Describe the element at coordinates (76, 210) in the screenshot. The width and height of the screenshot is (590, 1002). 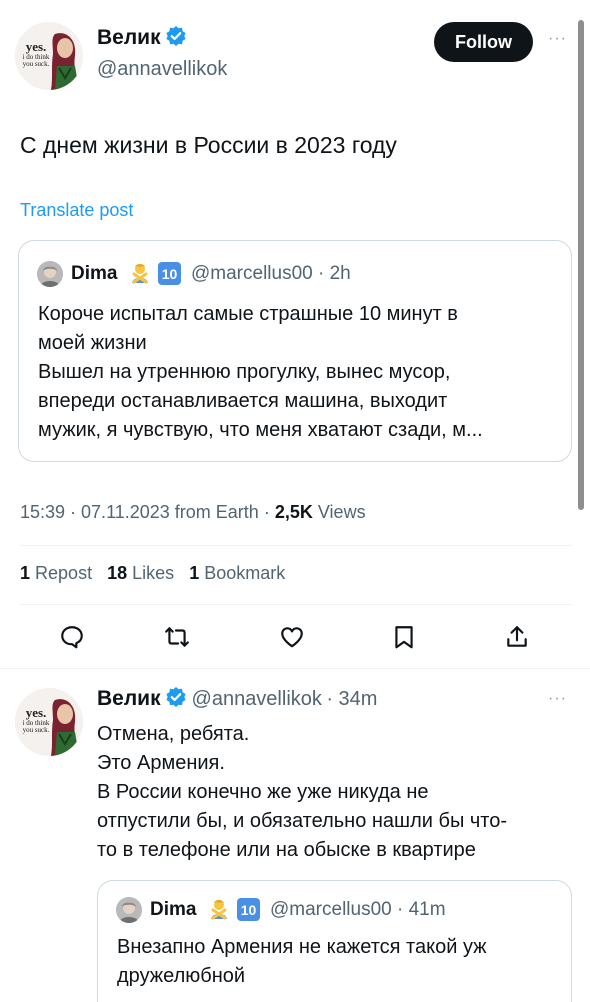
I see `translate-post-link: Translate post` at that location.